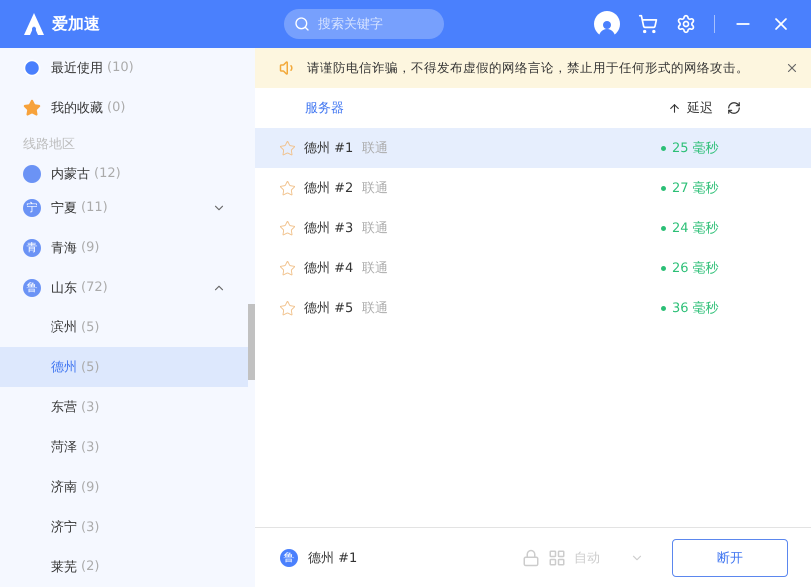  I want to click on current-server: 德州 #1, so click(333, 558).